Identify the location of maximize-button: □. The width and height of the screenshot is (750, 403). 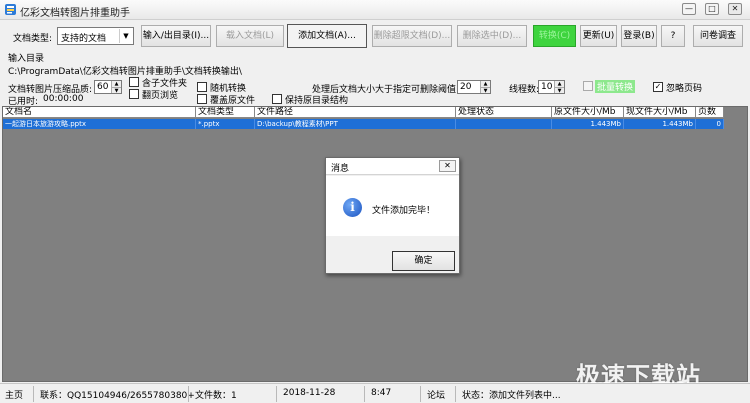
(712, 9).